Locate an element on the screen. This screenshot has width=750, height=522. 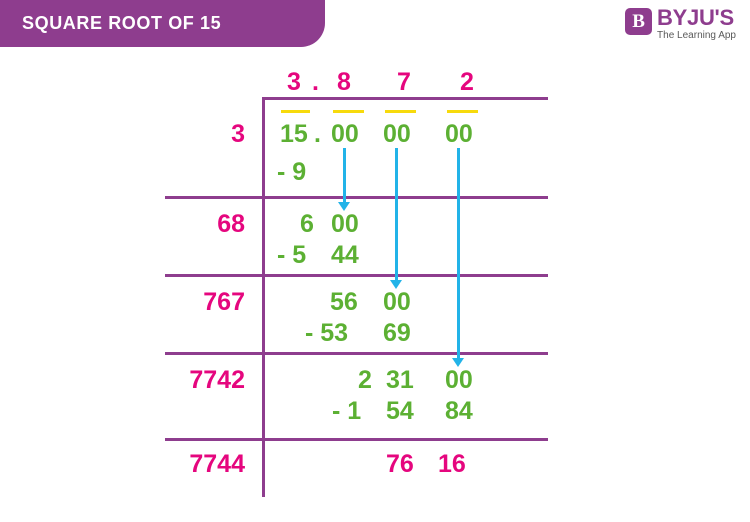
quotient-digit-8: 8 is located at coordinates (344, 82).